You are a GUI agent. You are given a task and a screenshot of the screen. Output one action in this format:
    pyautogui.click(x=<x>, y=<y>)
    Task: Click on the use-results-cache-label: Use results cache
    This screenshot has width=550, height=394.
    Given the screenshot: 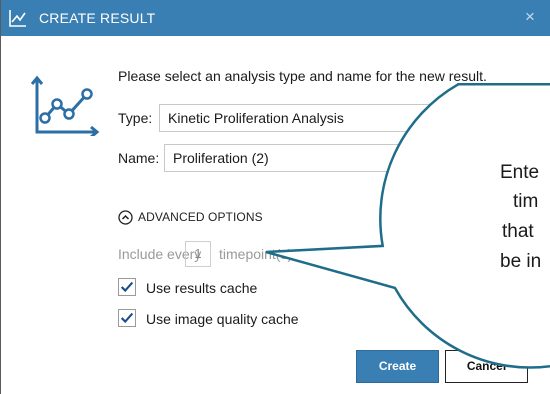 What is the action you would take?
    pyautogui.click(x=202, y=288)
    